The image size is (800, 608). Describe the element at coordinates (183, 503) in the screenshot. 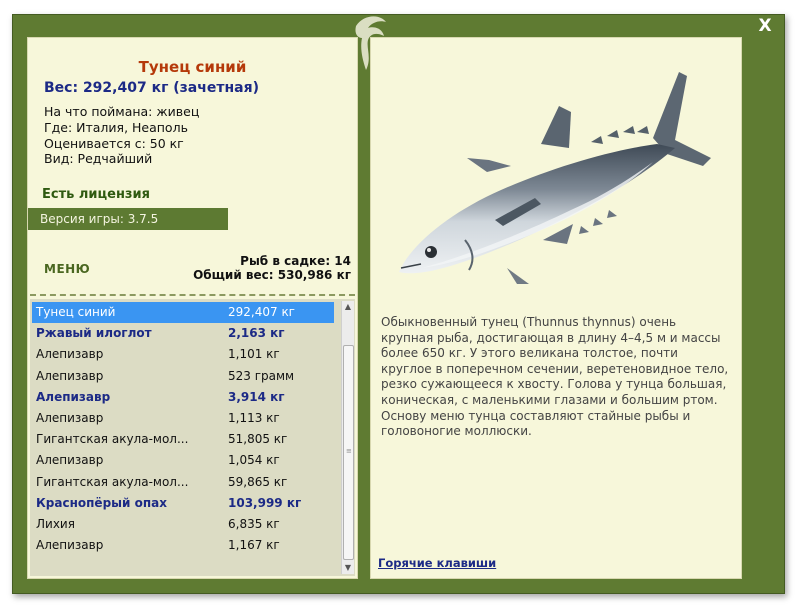

I see `list-item: Краснопёрый опах 103,999 кг` at that location.